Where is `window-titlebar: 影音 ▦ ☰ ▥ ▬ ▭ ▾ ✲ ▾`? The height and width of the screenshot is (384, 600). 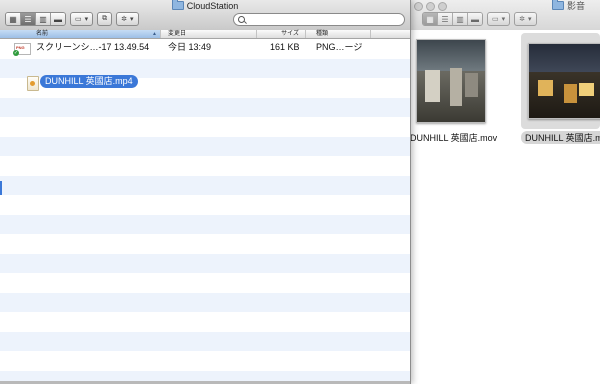 window-titlebar: 影音 ▦ ☰ ▥ ▬ ▭ ▾ ✲ ▾ is located at coordinates (505, 15).